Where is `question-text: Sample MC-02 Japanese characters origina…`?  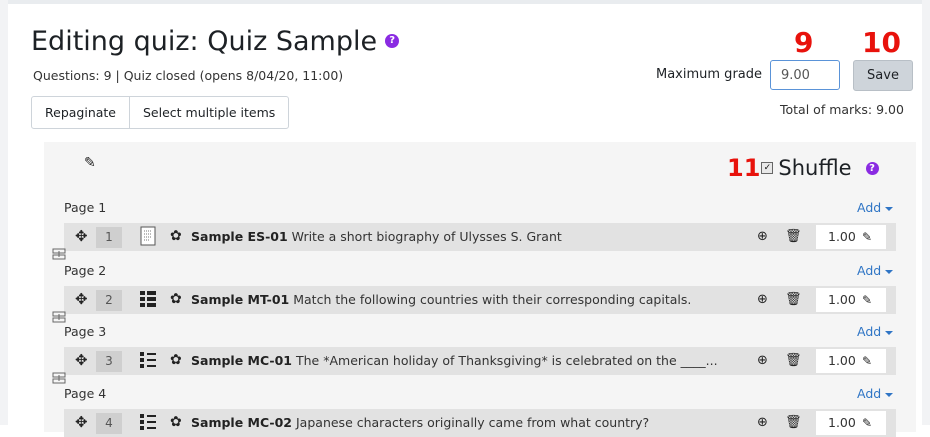
question-text: Sample MC-02 Japanese characters origina… is located at coordinates (420, 422).